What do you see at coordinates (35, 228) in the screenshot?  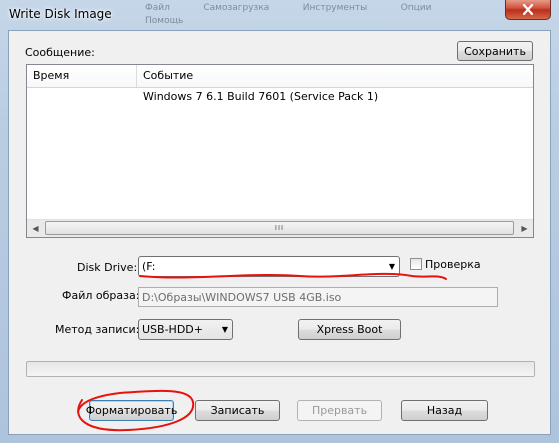 I see `scroll-left-icon: ◀` at bounding box center [35, 228].